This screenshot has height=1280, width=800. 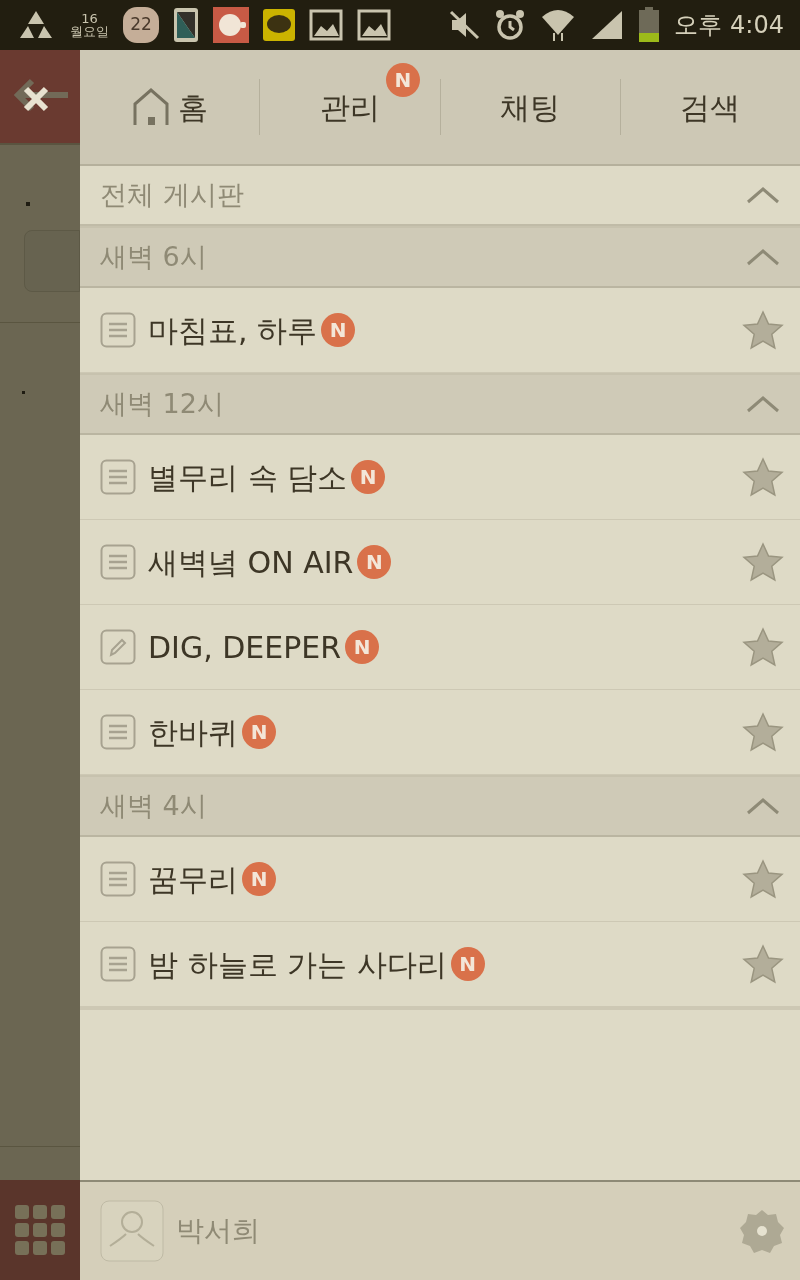 I want to click on nav-tab: 채팅, so click(x=530, y=107).